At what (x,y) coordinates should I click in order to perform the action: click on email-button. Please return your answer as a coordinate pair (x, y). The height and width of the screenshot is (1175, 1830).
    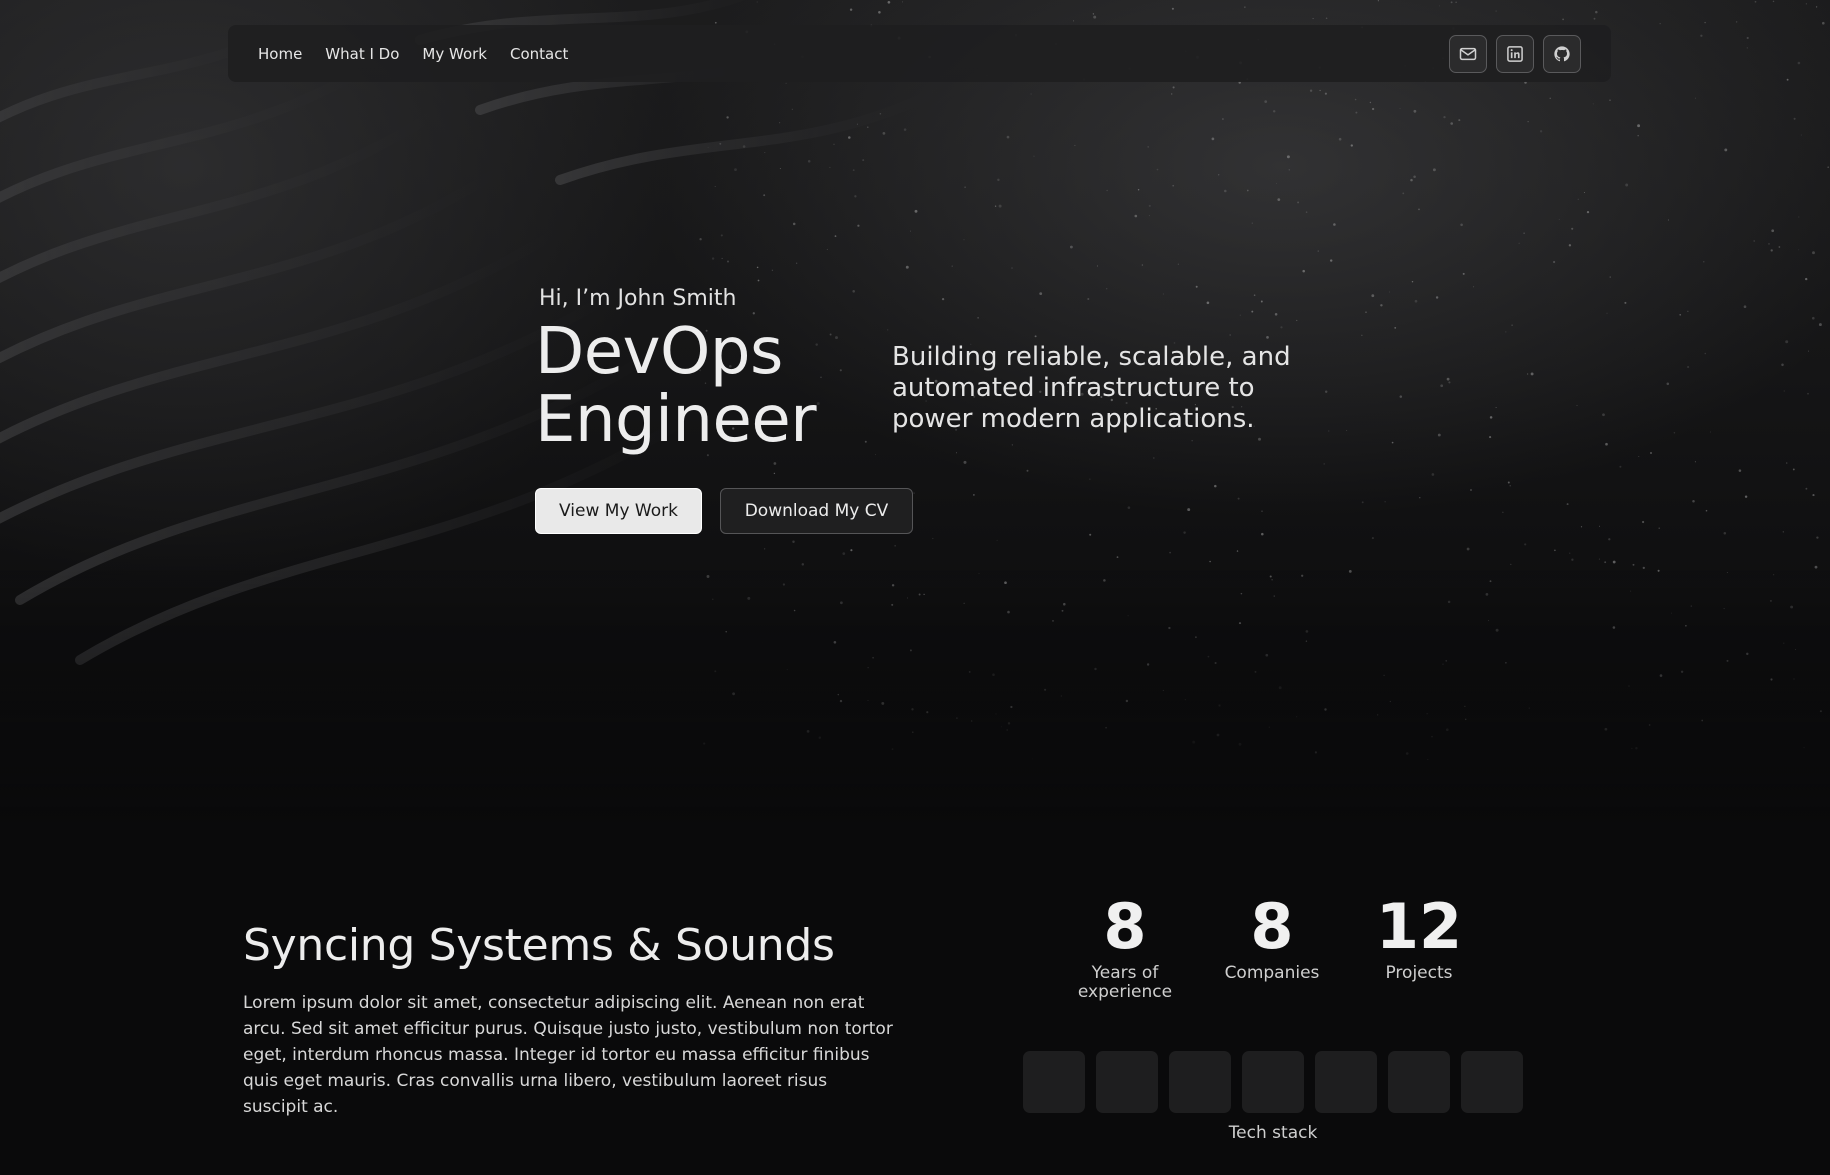
    Looking at the image, I should click on (1468, 53).